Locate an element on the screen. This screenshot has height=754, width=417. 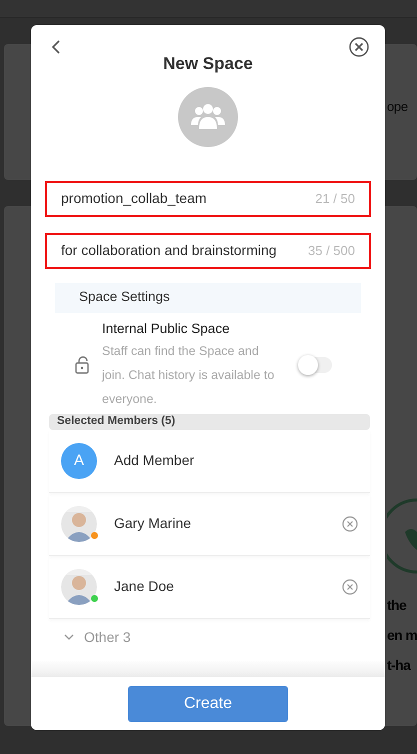
member-name: Jane Doe is located at coordinates (144, 586).